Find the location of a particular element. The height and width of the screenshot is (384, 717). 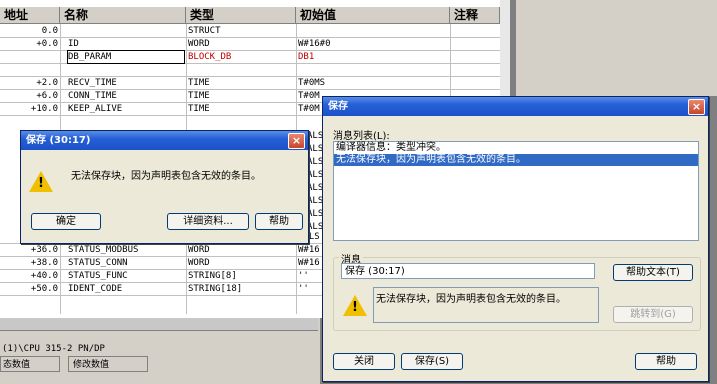

goto-button: 跳转到(G) is located at coordinates (653, 314).